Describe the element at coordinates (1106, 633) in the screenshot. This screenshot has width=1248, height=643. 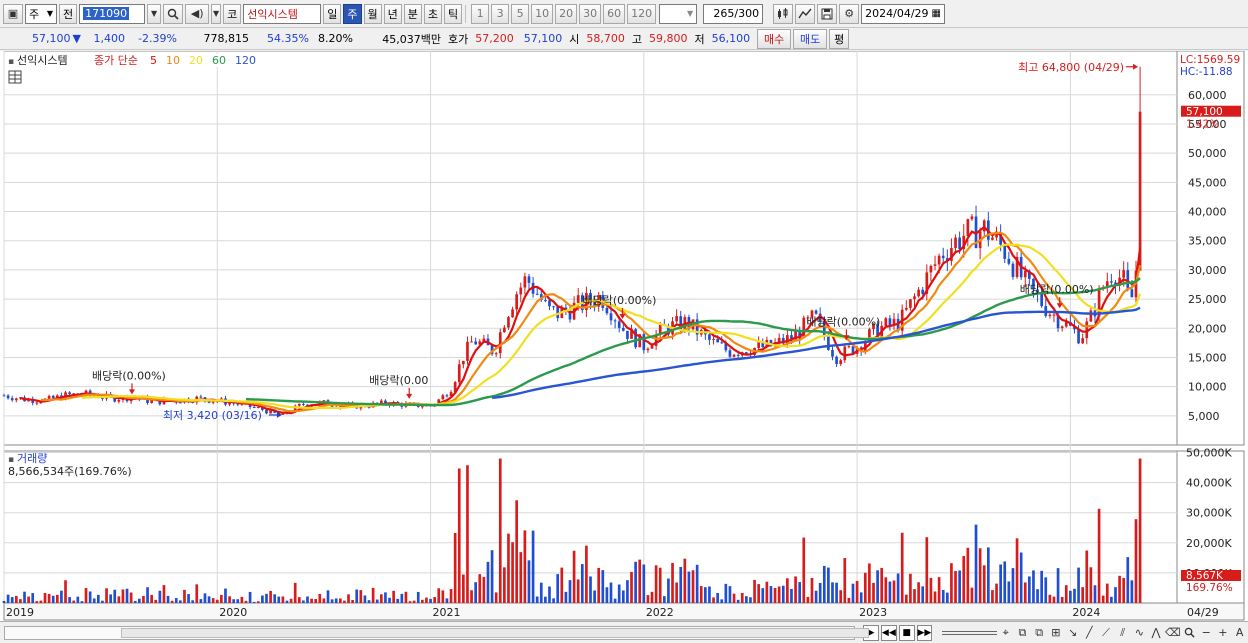
I see `ray-tool-icon: ⟋` at that location.